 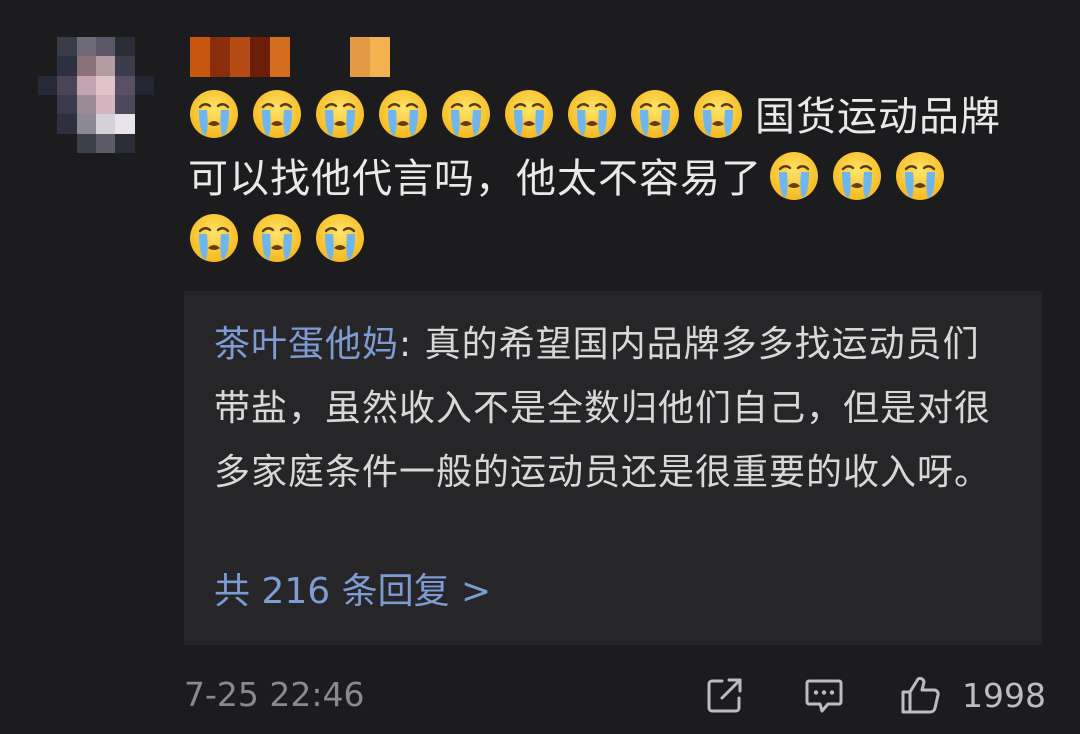 I want to click on reply-button, so click(x=824, y=695).